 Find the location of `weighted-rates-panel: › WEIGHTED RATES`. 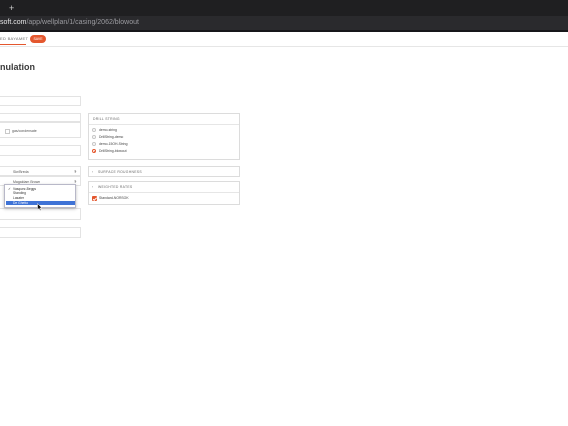

weighted-rates-panel: › WEIGHTED RATES is located at coordinates (164, 193).